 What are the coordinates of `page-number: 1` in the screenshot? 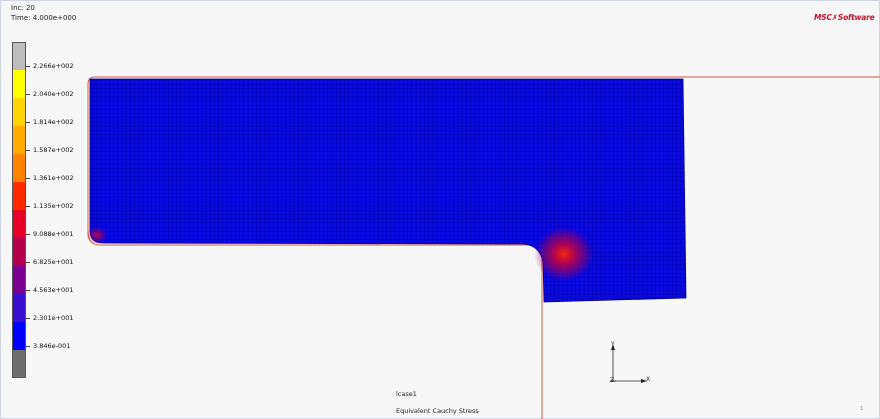 It's located at (862, 409).